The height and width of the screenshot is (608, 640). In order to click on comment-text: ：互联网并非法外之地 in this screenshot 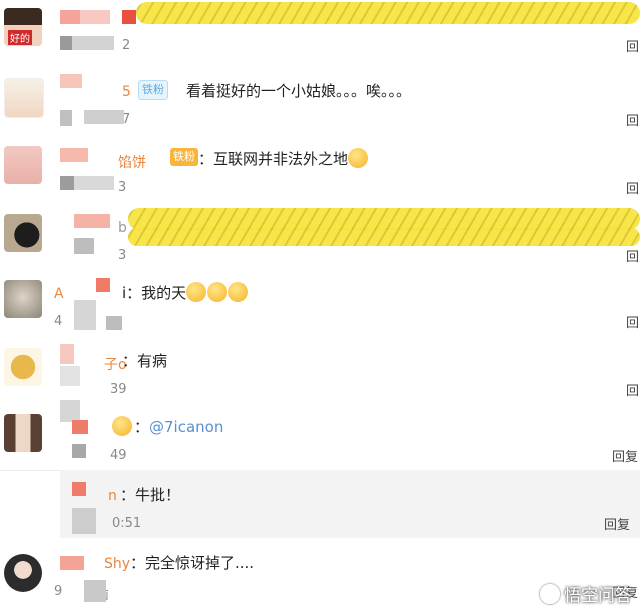, I will do `click(283, 158)`.